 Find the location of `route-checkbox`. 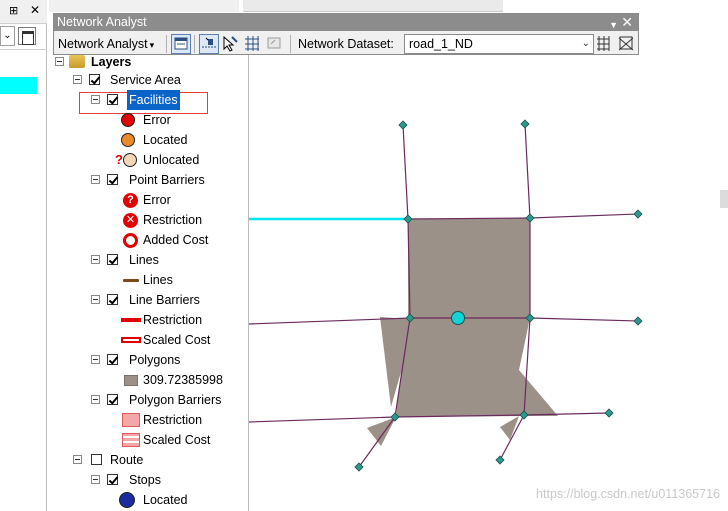

route-checkbox is located at coordinates (96, 459).